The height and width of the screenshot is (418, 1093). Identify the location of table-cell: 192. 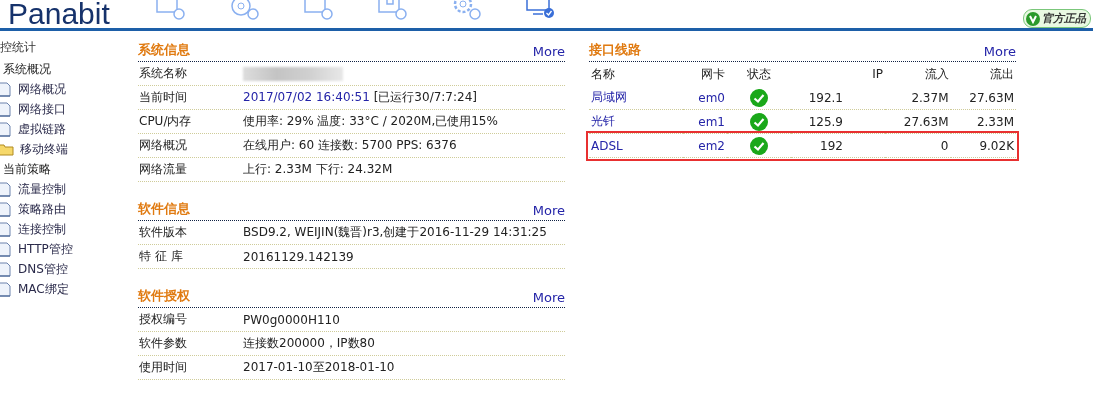
(831, 145).